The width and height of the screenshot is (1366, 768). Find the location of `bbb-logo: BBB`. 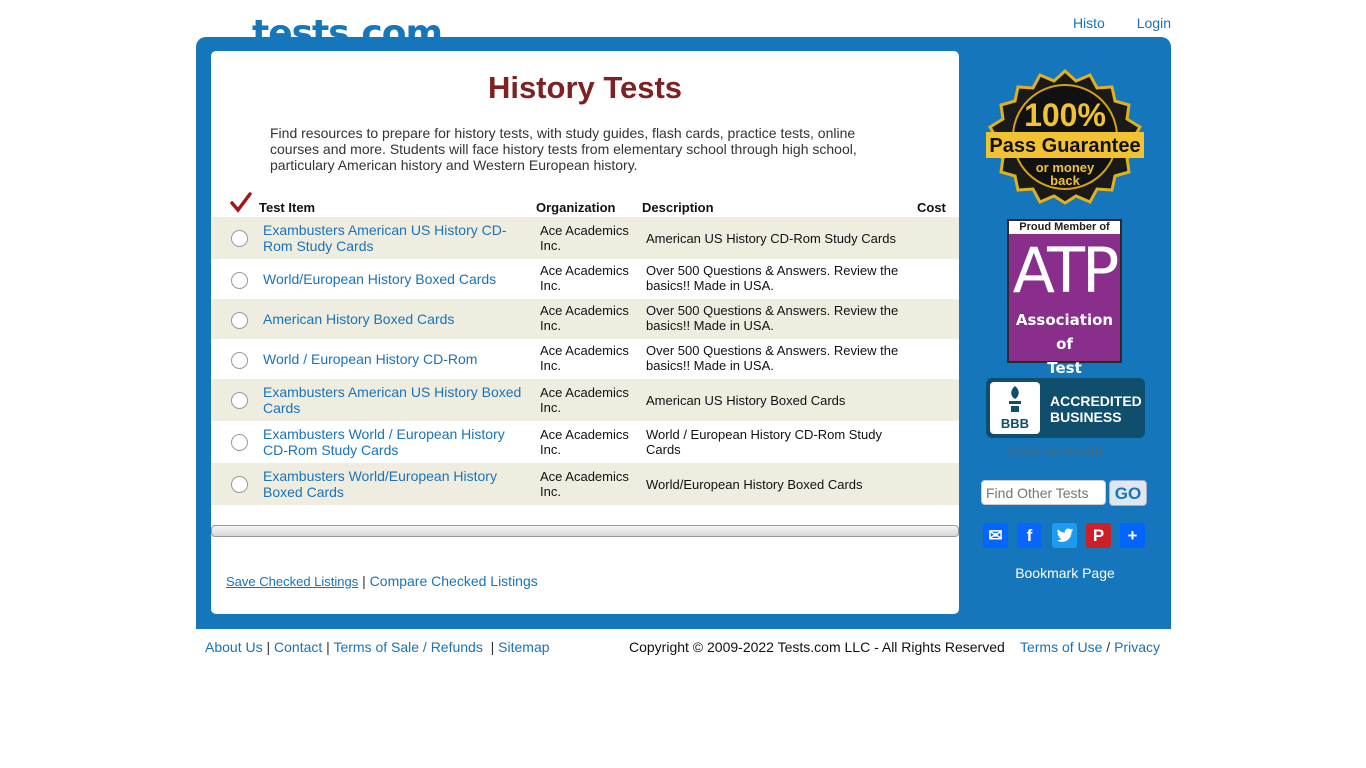

bbb-logo: BBB is located at coordinates (1015, 408).